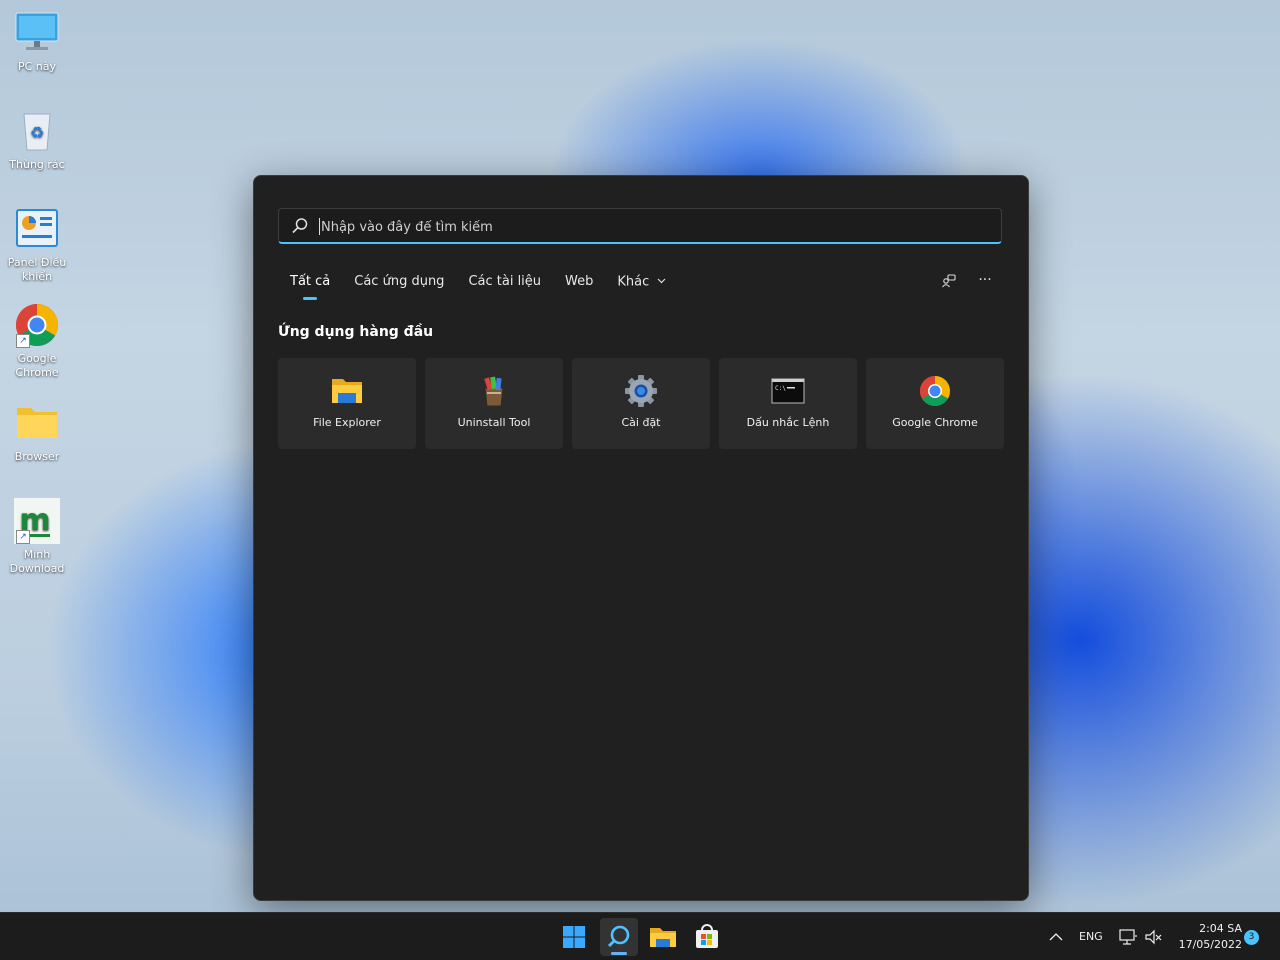 Image resolution: width=1280 pixels, height=960 pixels. I want to click on chevron-down-icon, so click(661, 282).